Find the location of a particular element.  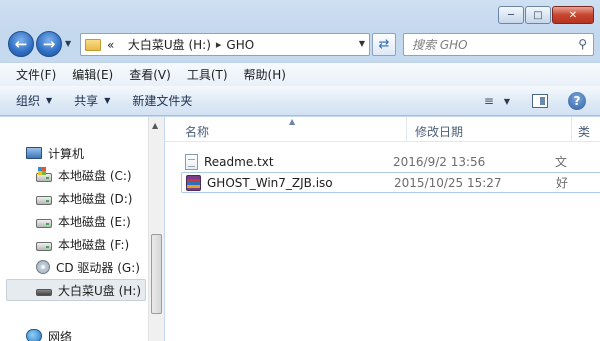

tree-label: CD 驱动器 (G:) is located at coordinates (98, 267).